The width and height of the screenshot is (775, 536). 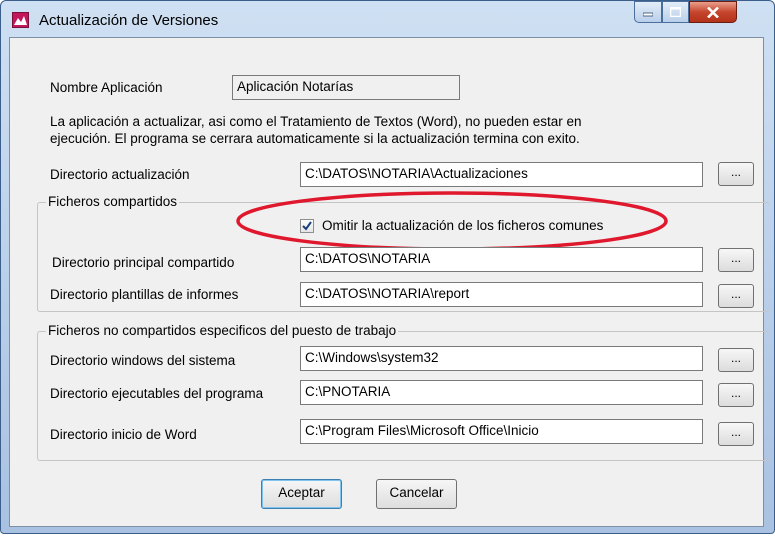 I want to click on update-dir-input: C:\DATOS\NOTARIA\Actualizaciones, so click(x=501, y=174).